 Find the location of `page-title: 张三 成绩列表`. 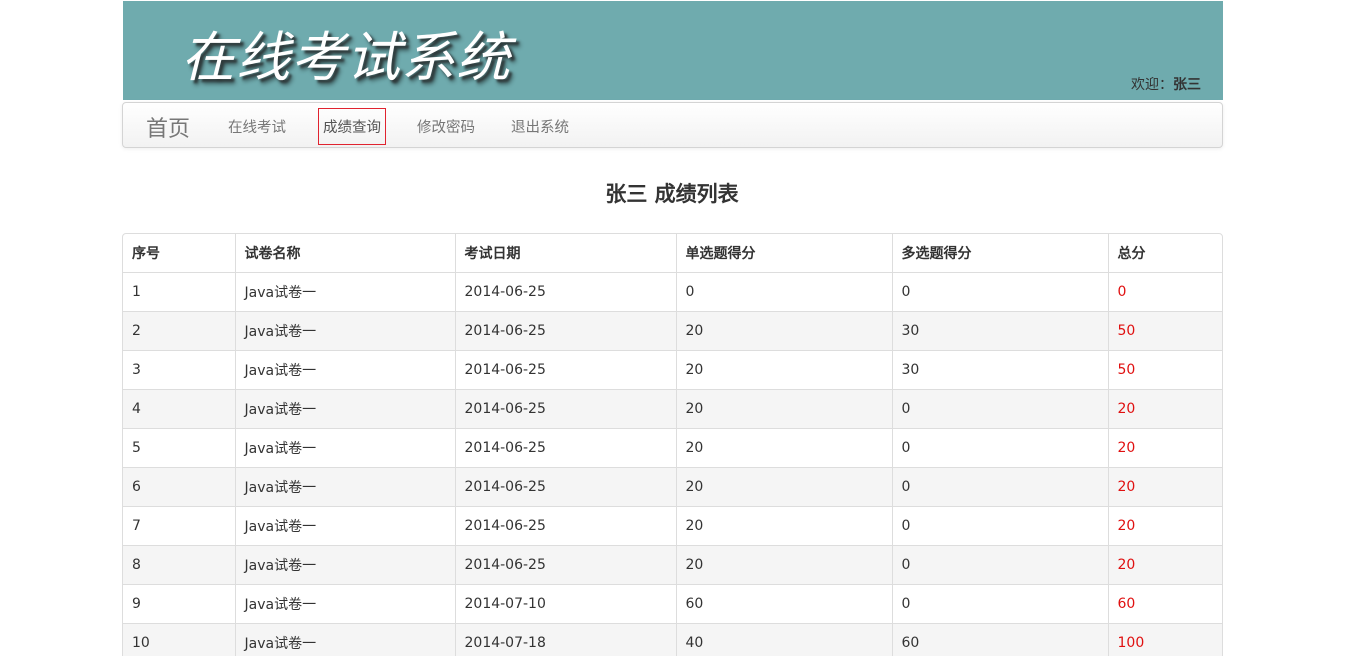

page-title: 张三 成绩列表 is located at coordinates (672, 194).